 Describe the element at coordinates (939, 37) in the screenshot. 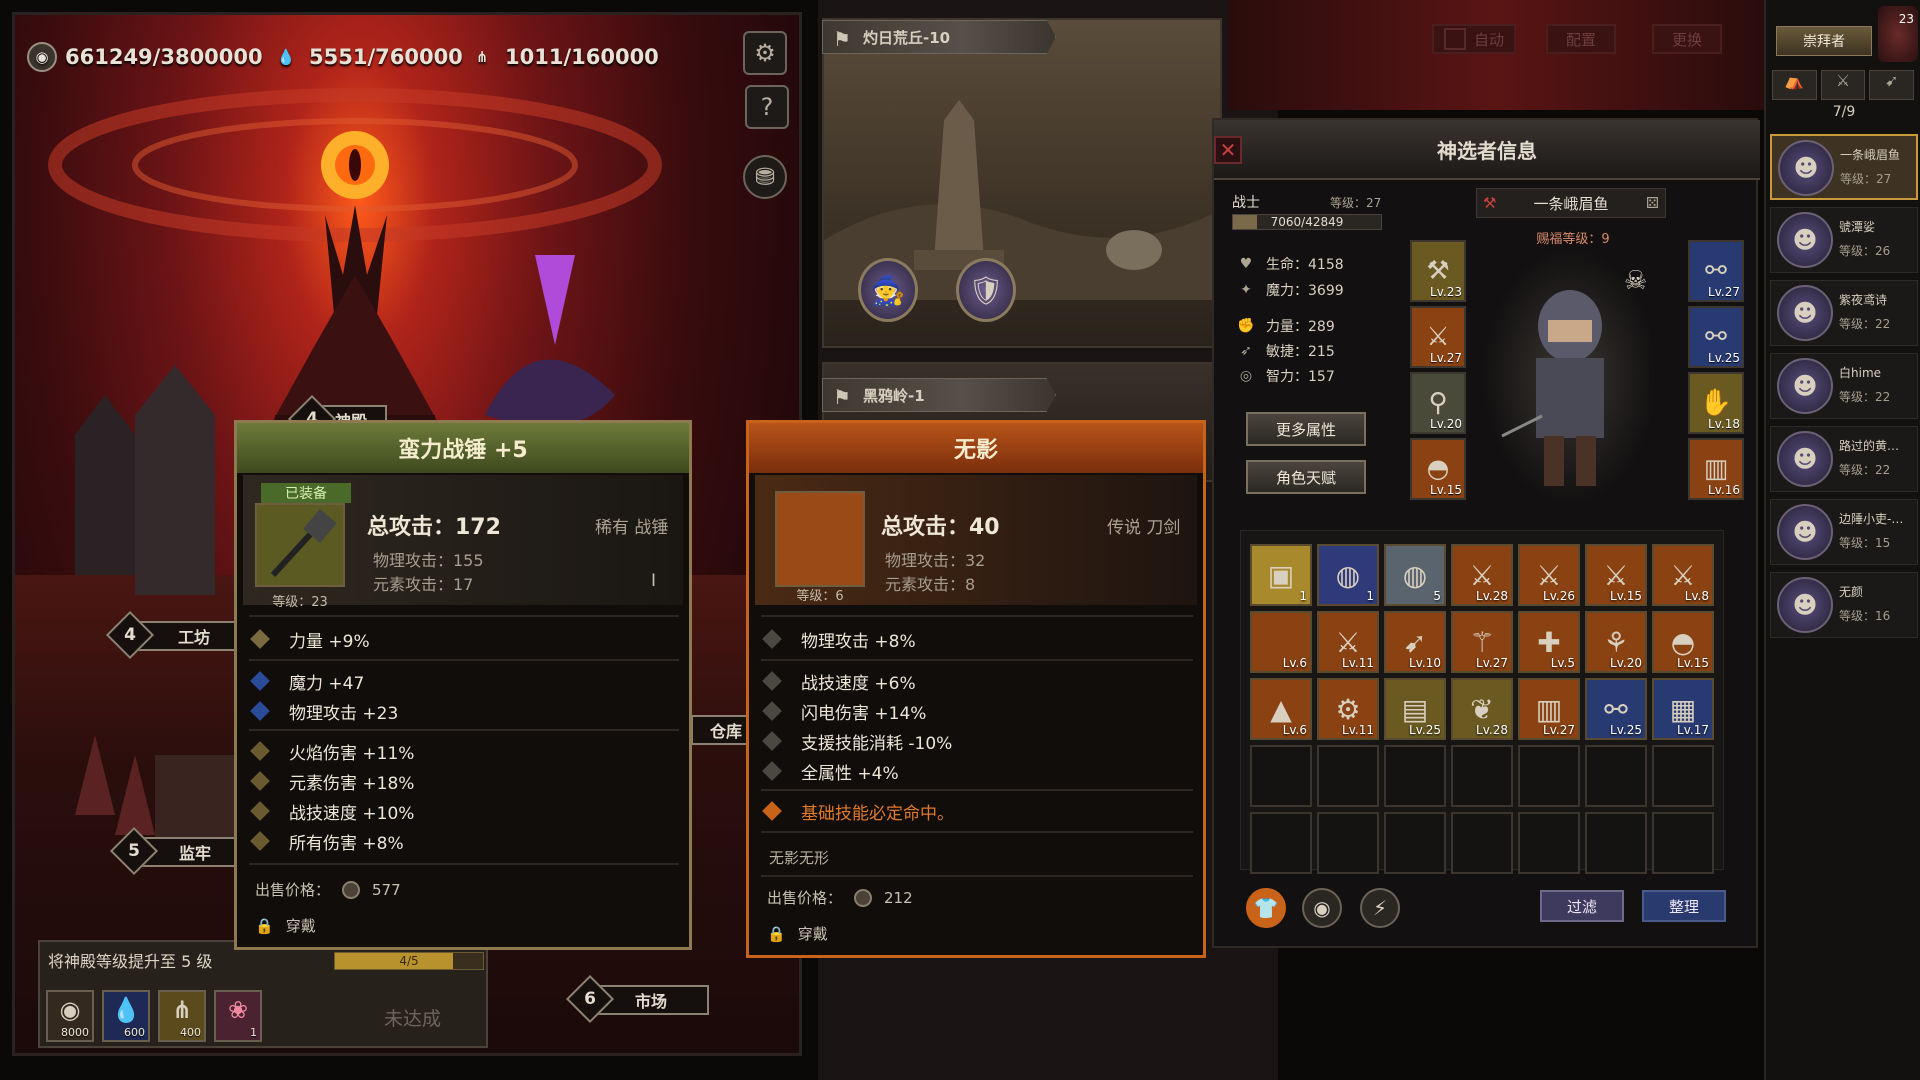

I see `stage-flag-1: ⚑ 灼日荒丘-10` at that location.